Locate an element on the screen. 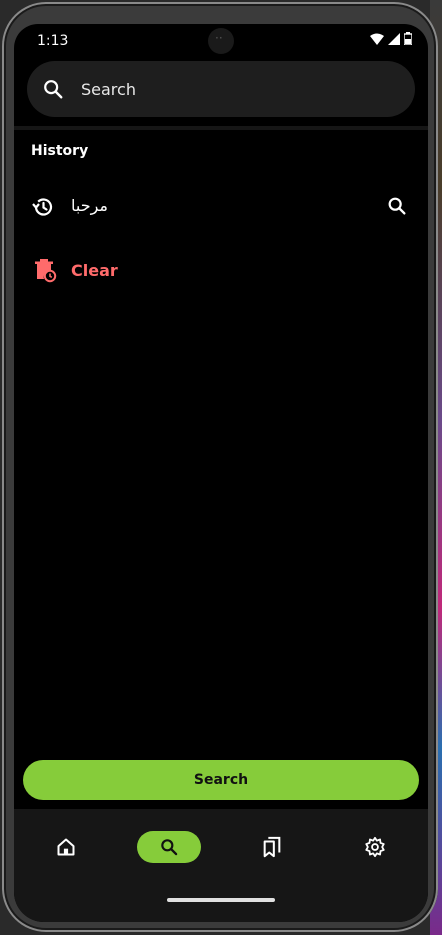 The image size is (442, 935). search-bar: Search is located at coordinates (221, 89).